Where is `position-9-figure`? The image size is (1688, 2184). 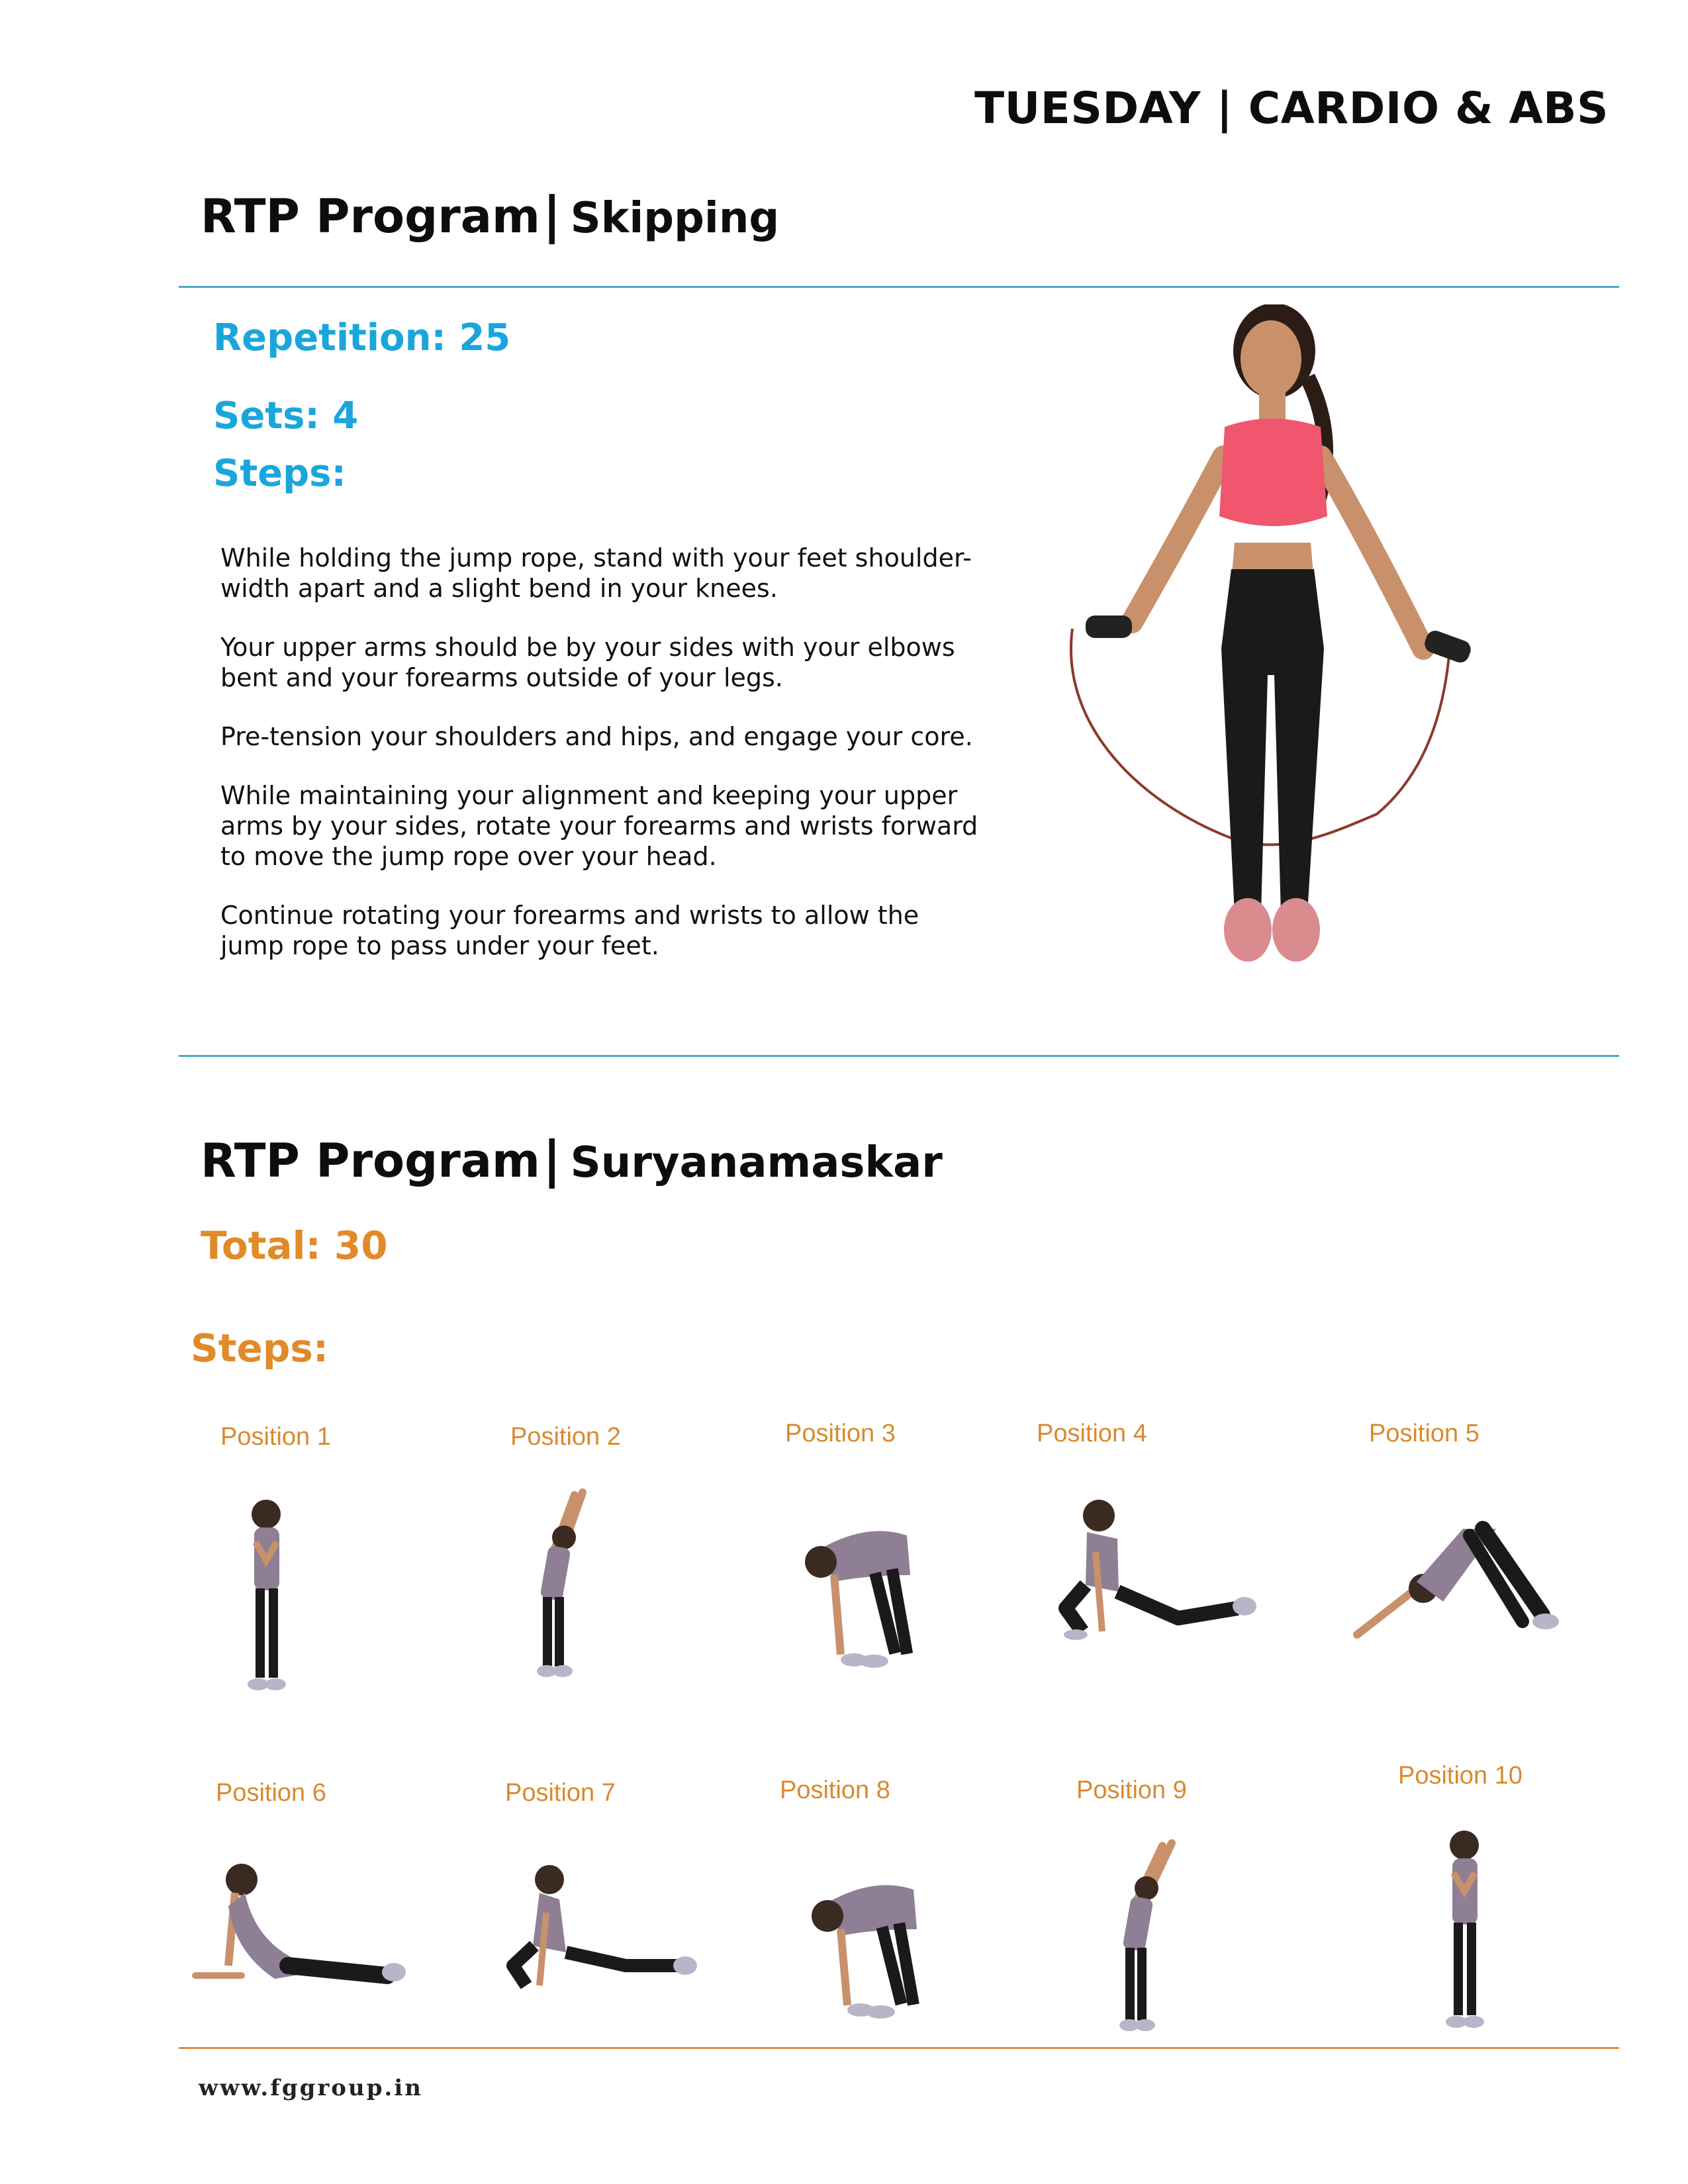
position-9-figure is located at coordinates (1147, 1935).